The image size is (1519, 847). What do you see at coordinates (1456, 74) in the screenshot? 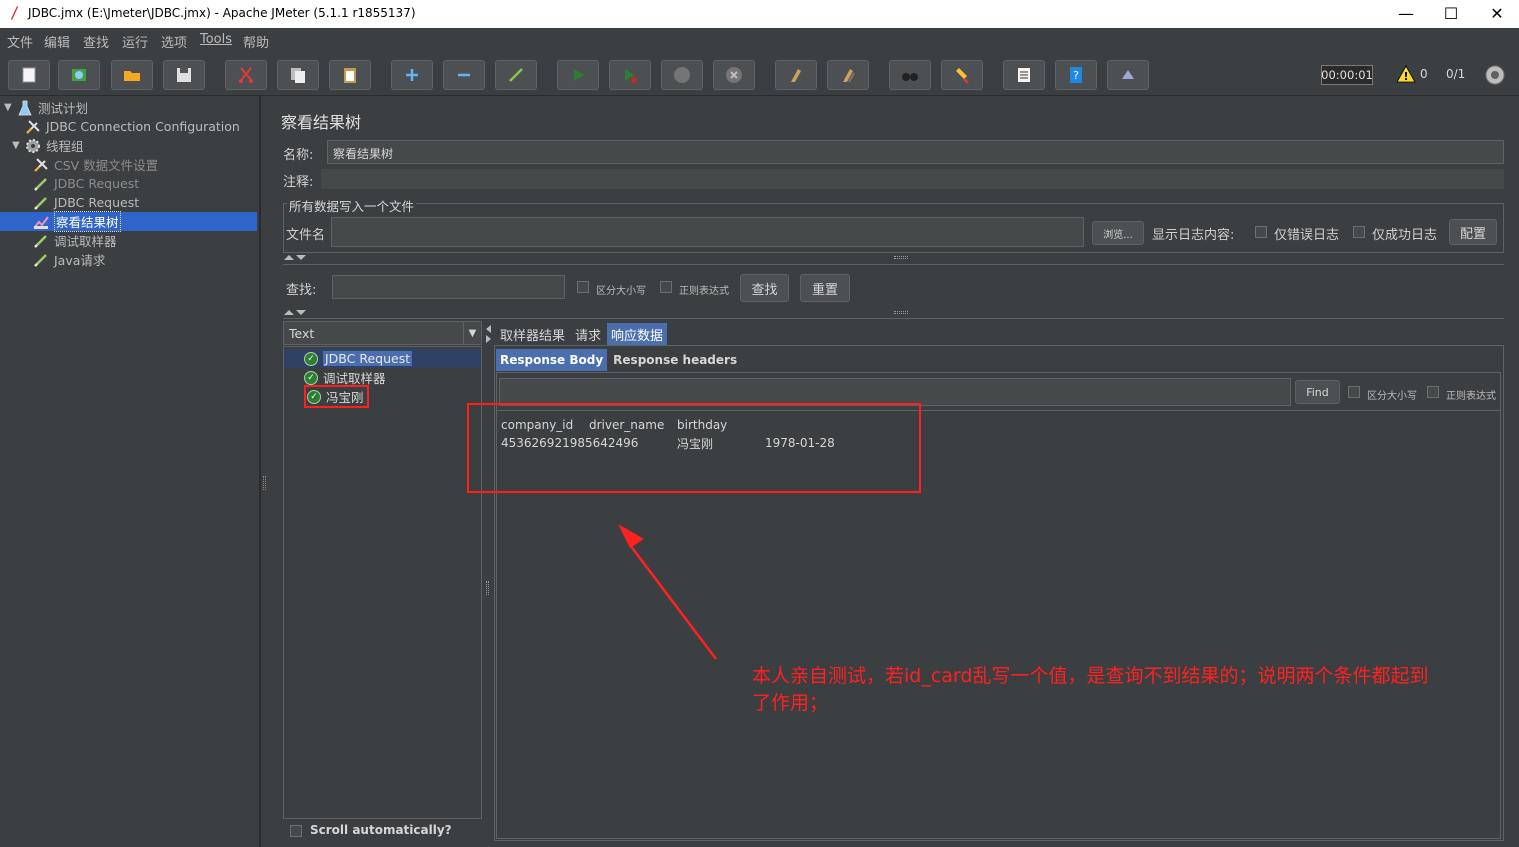
I see `thread-count: 0/1` at bounding box center [1456, 74].